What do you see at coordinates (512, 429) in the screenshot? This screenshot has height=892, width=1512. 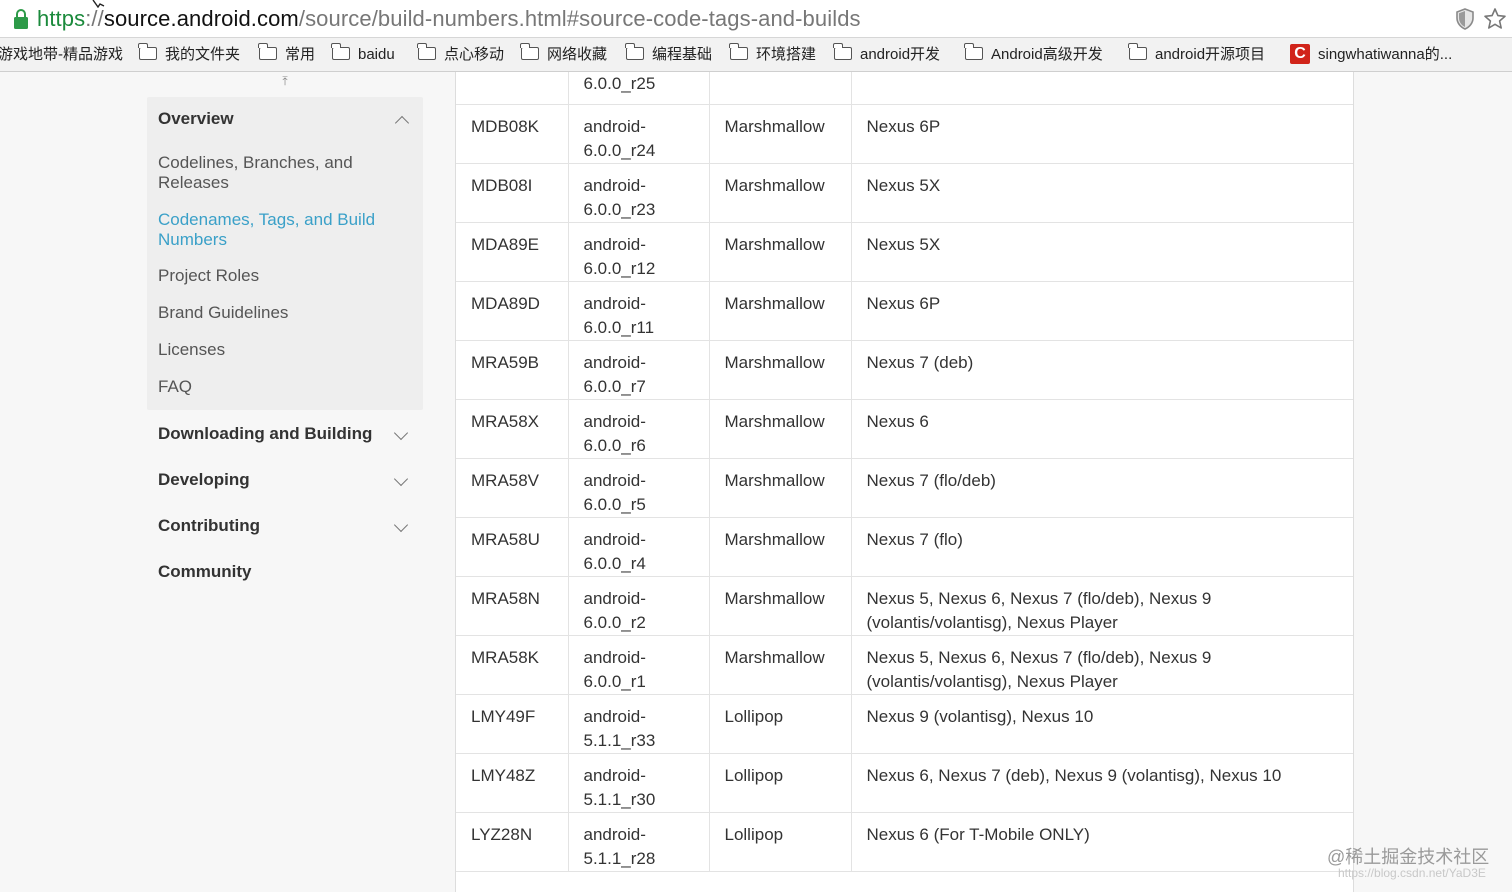 I see `build-cell: MRA58X` at bounding box center [512, 429].